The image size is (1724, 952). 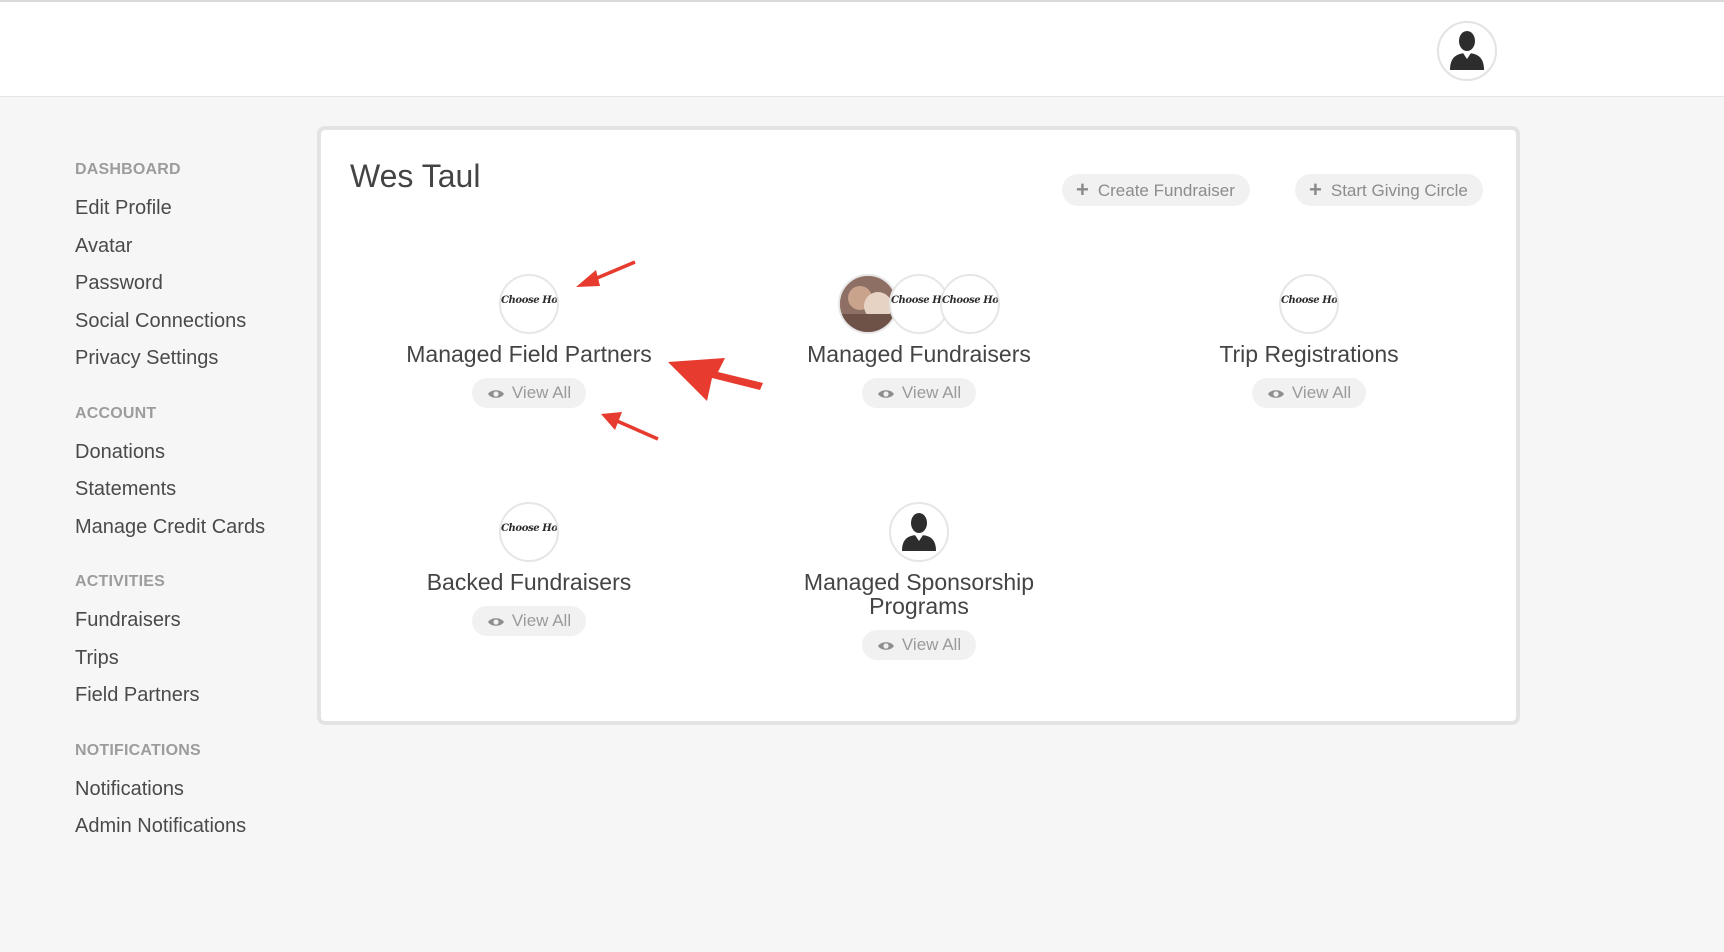 I want to click on sidebar-heading: ACTIVITIES, so click(x=120, y=581).